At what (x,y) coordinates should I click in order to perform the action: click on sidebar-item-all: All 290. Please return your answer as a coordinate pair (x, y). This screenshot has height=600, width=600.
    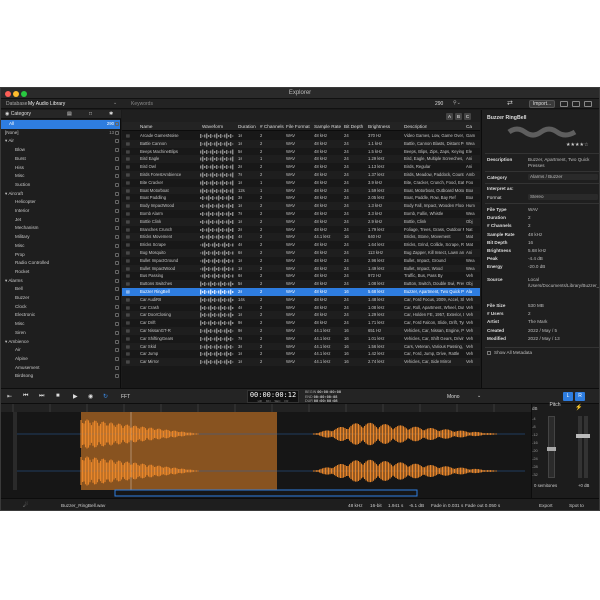
    Looking at the image, I should click on (60, 124).